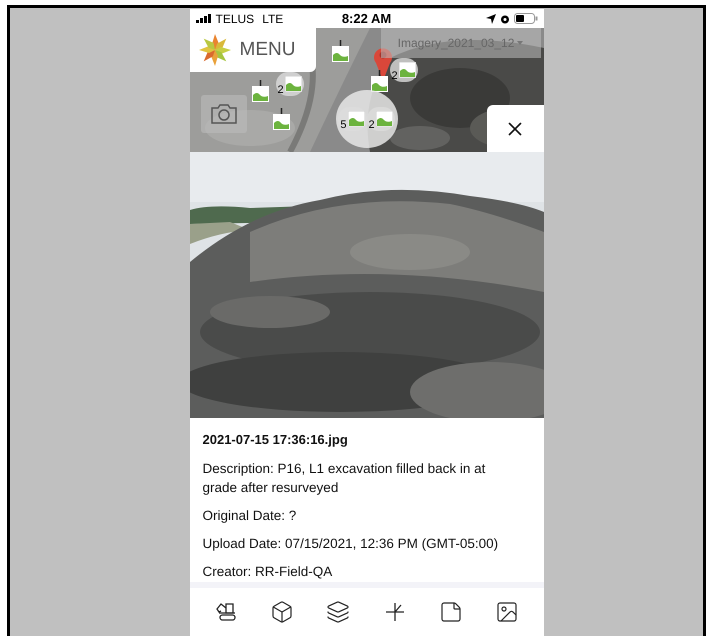 Image resolution: width=713 pixels, height=636 pixels. I want to click on location-icon, so click(491, 19).